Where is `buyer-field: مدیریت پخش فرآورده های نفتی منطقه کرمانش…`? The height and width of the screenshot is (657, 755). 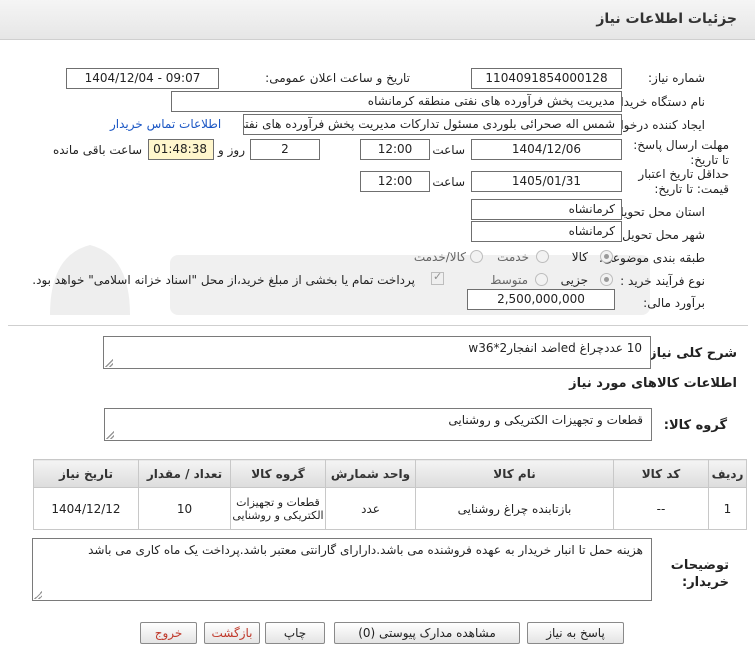 buyer-field: مدیریت پخش فرآورده های نفتی منطقه کرمانش… is located at coordinates (396, 101).